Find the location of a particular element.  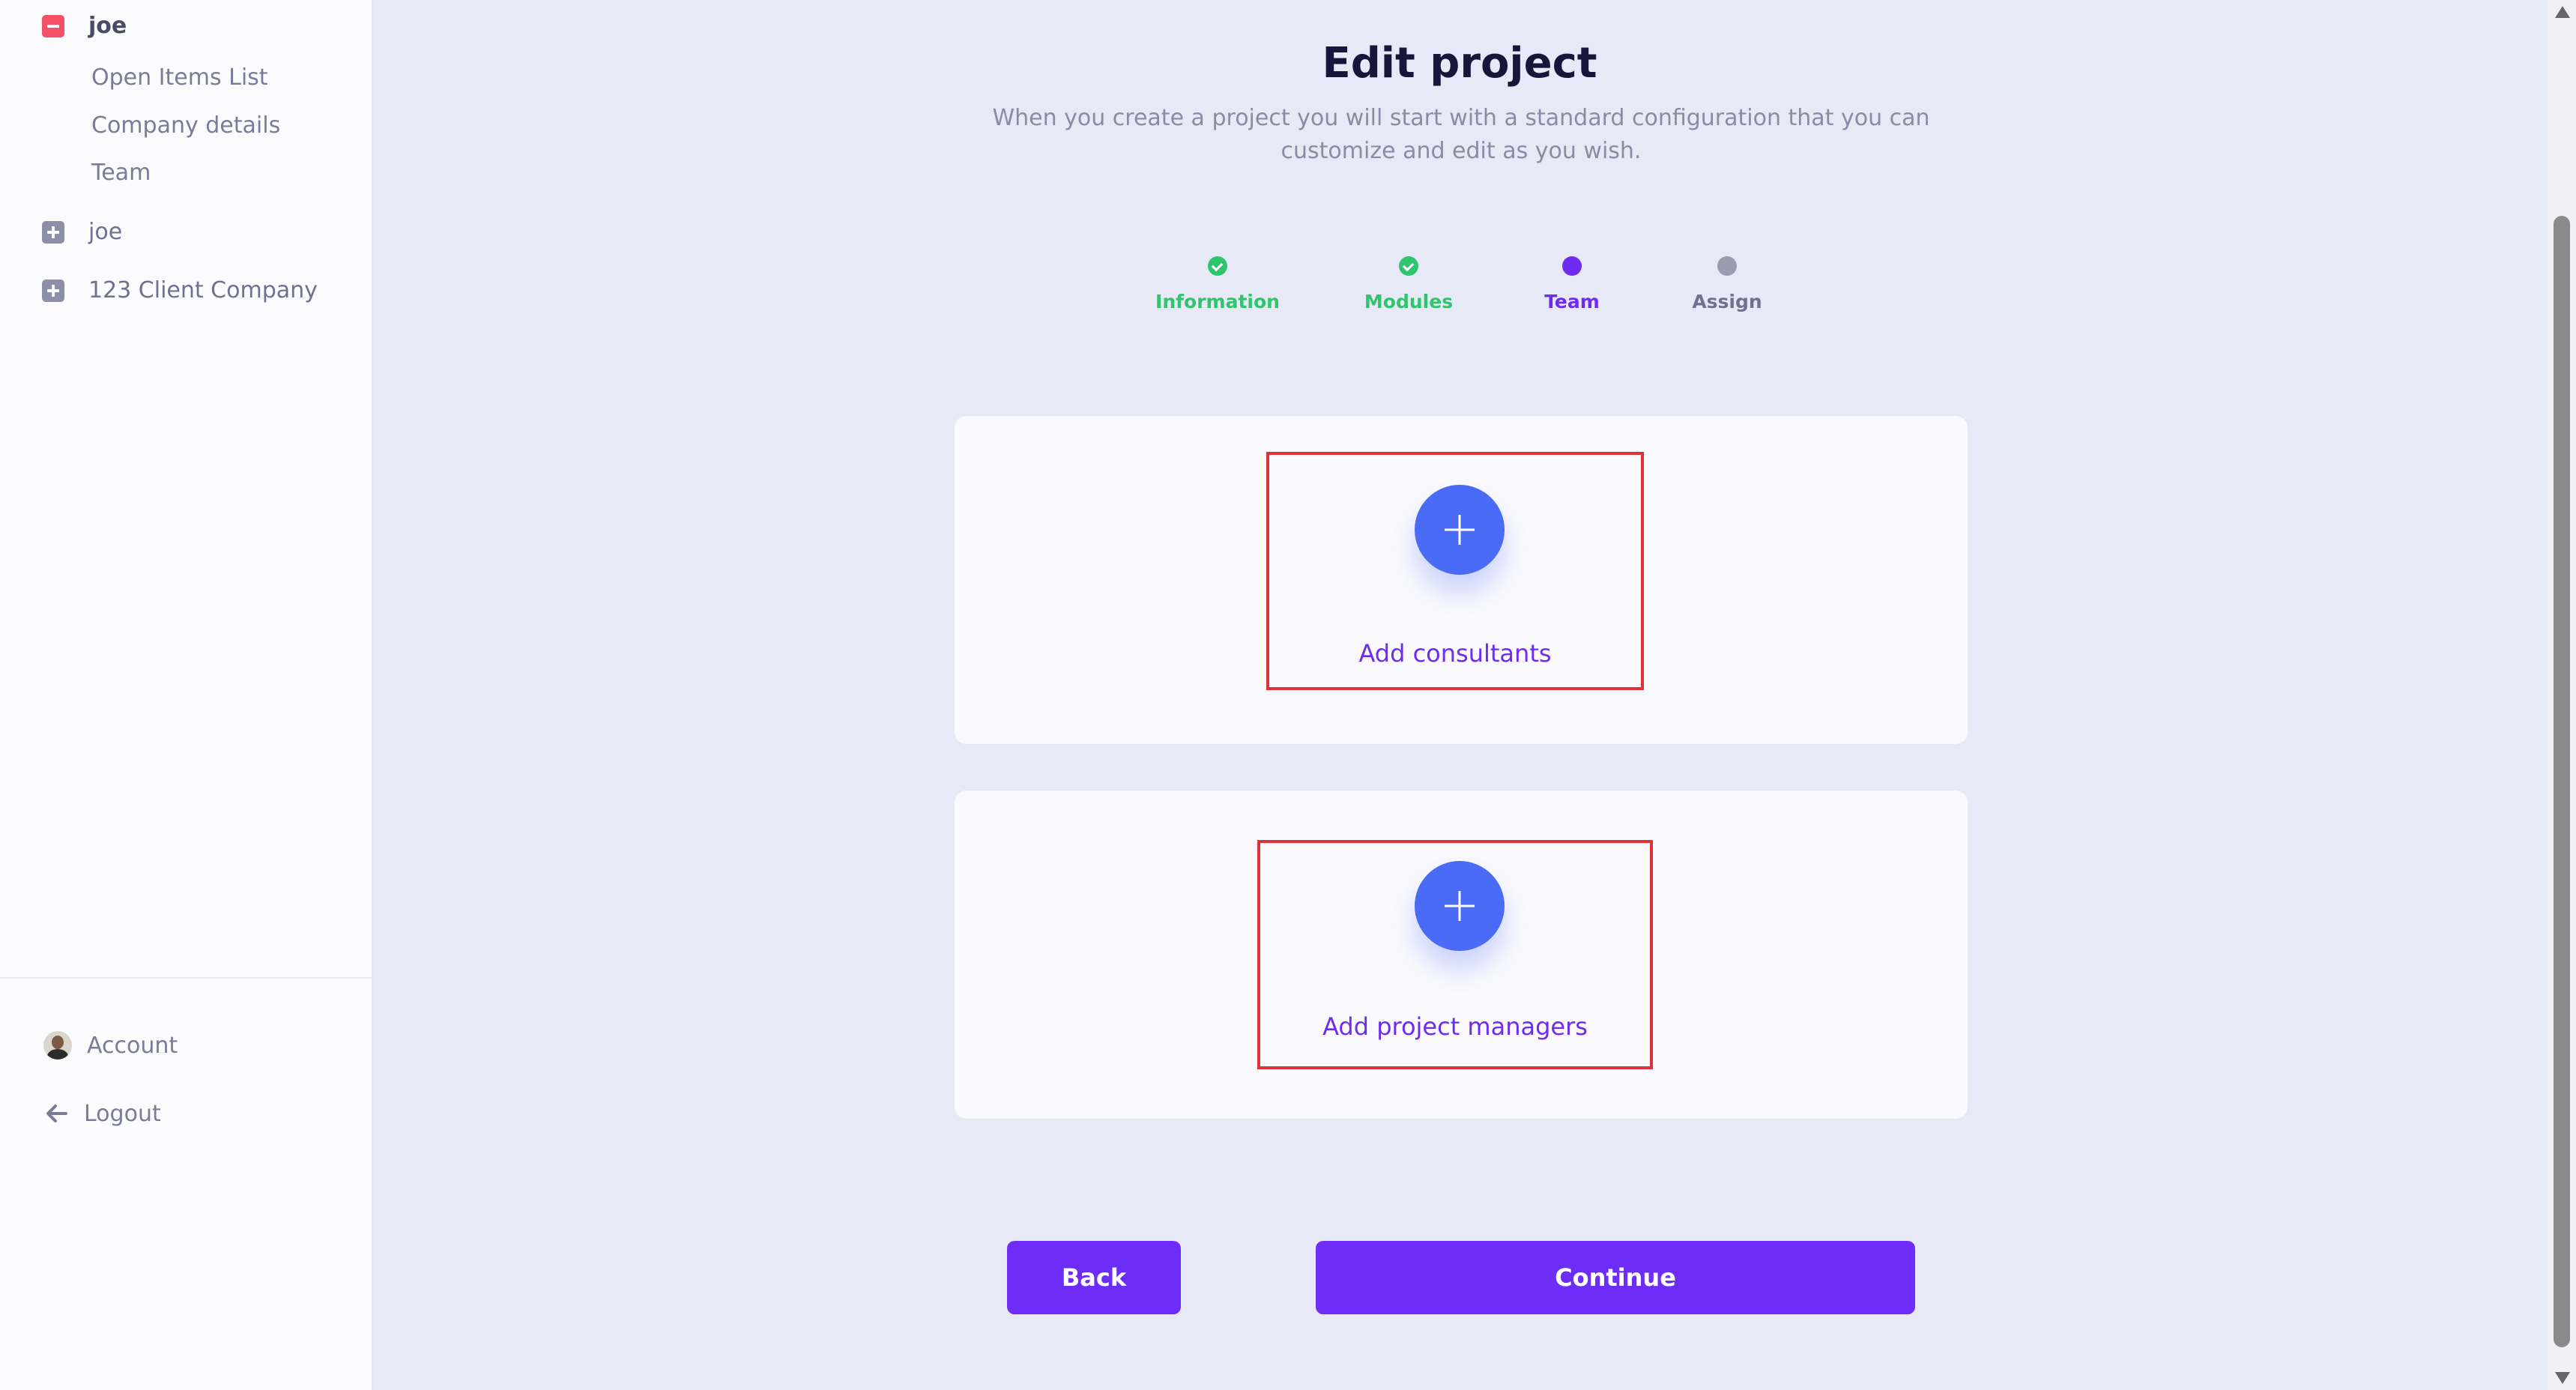

scroll-down-arrow-icon is located at coordinates (2562, 1378).